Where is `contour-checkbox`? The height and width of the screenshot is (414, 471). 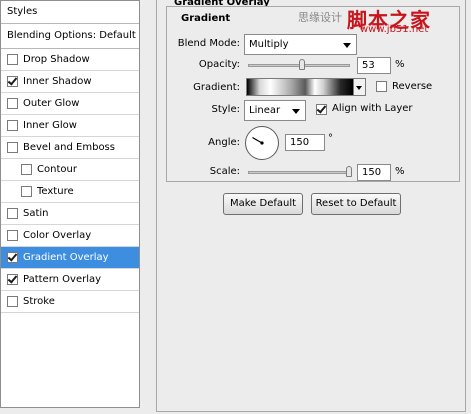 contour-checkbox is located at coordinates (26, 169).